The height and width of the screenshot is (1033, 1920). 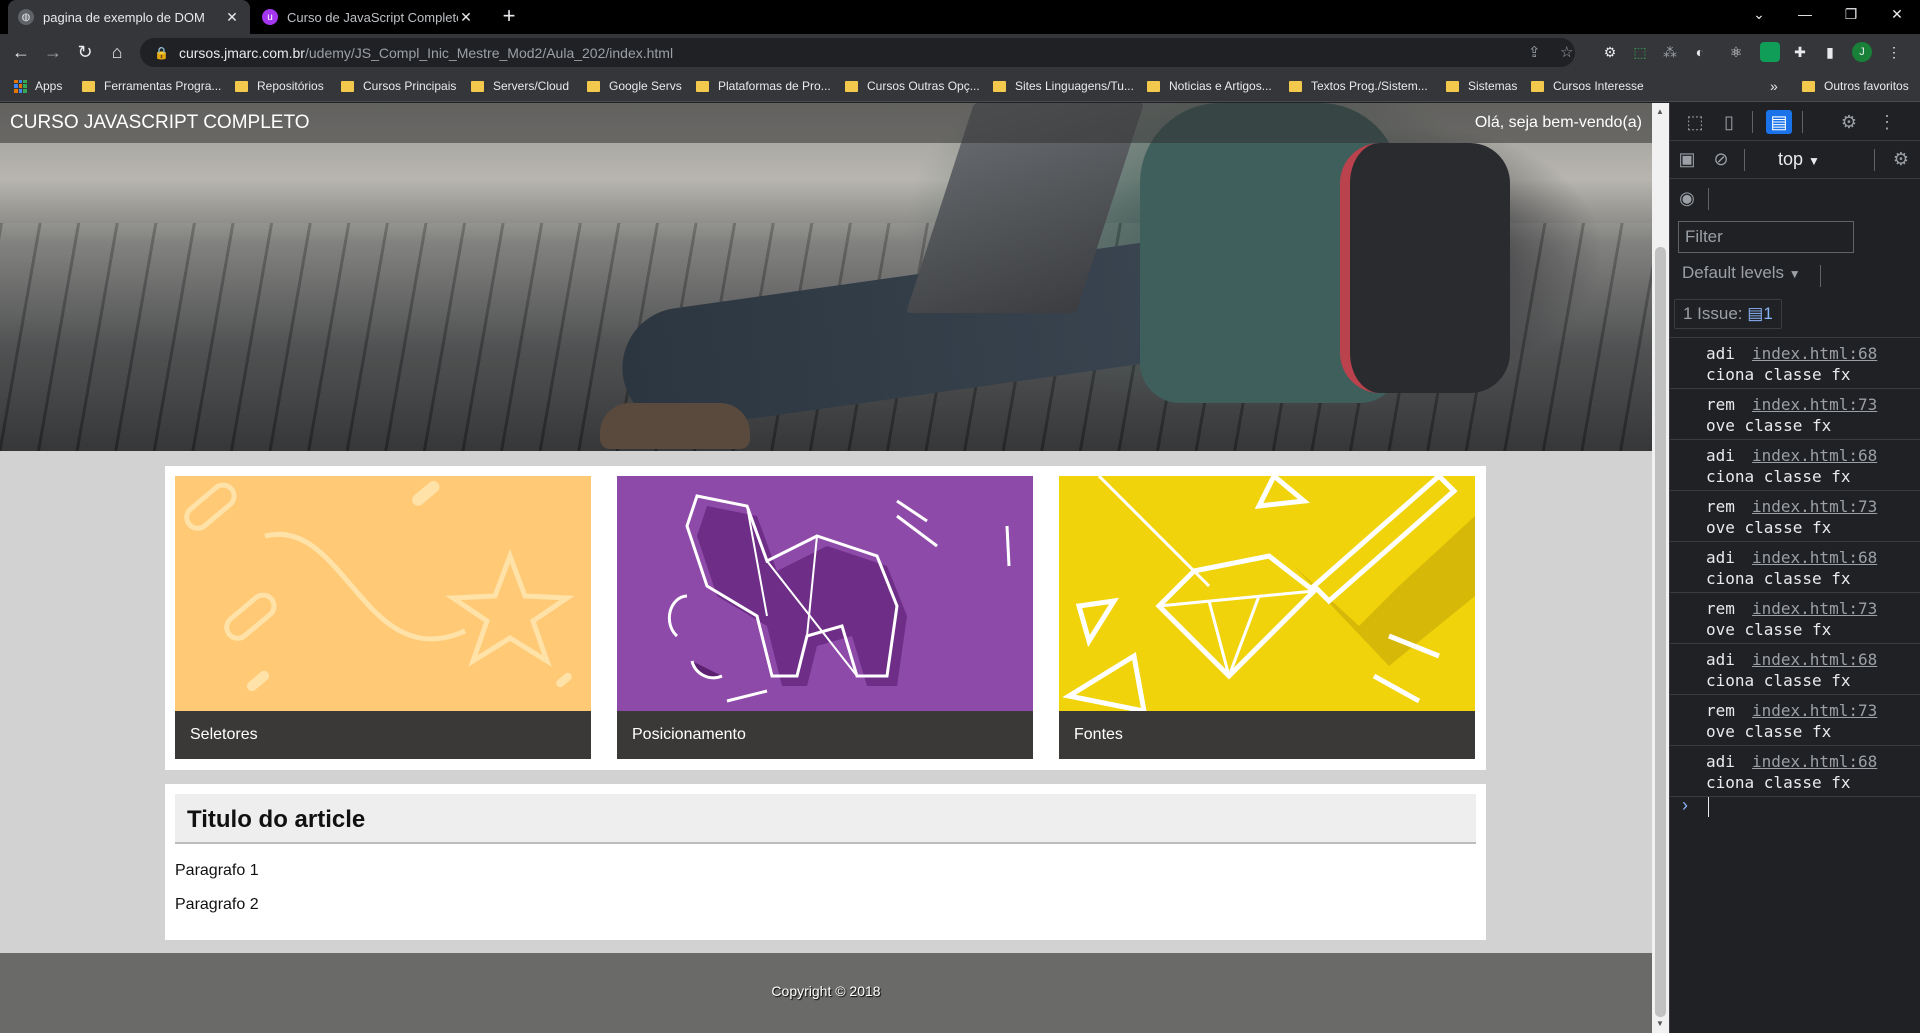 I want to click on card-seletores: Seletores, so click(x=383, y=617).